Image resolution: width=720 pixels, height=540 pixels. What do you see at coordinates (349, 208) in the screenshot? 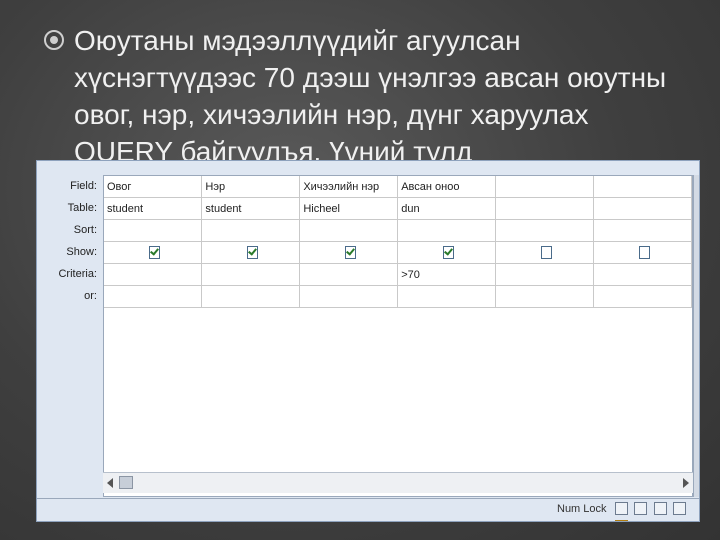
I see `table-cell: Hicheel` at bounding box center [349, 208].